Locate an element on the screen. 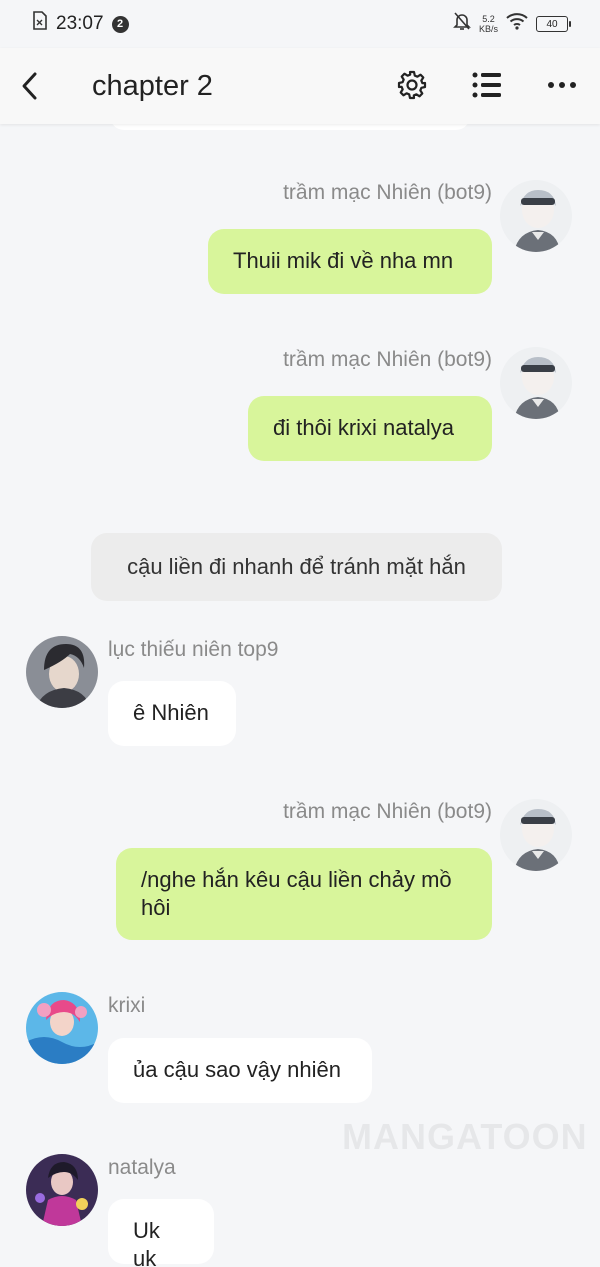 This screenshot has width=600, height=1267. message-bubble: Thuii mik đi về nha mn is located at coordinates (350, 261).